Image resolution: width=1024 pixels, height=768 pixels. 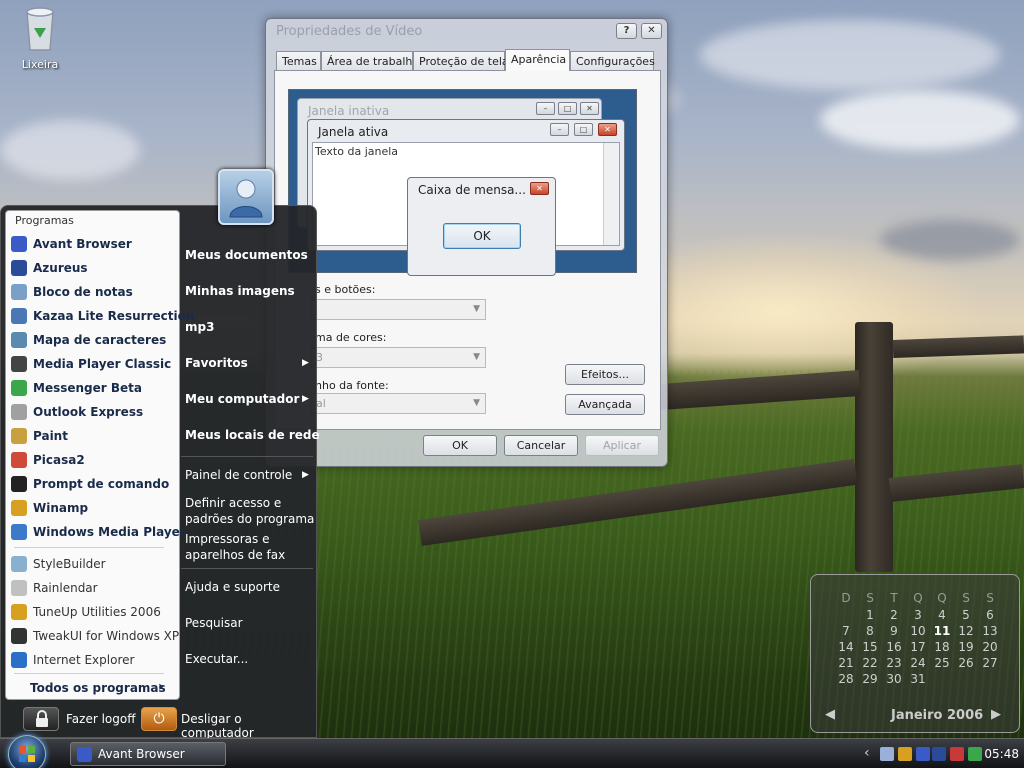 What do you see at coordinates (942, 663) in the screenshot?
I see `calendar-day: 25` at bounding box center [942, 663].